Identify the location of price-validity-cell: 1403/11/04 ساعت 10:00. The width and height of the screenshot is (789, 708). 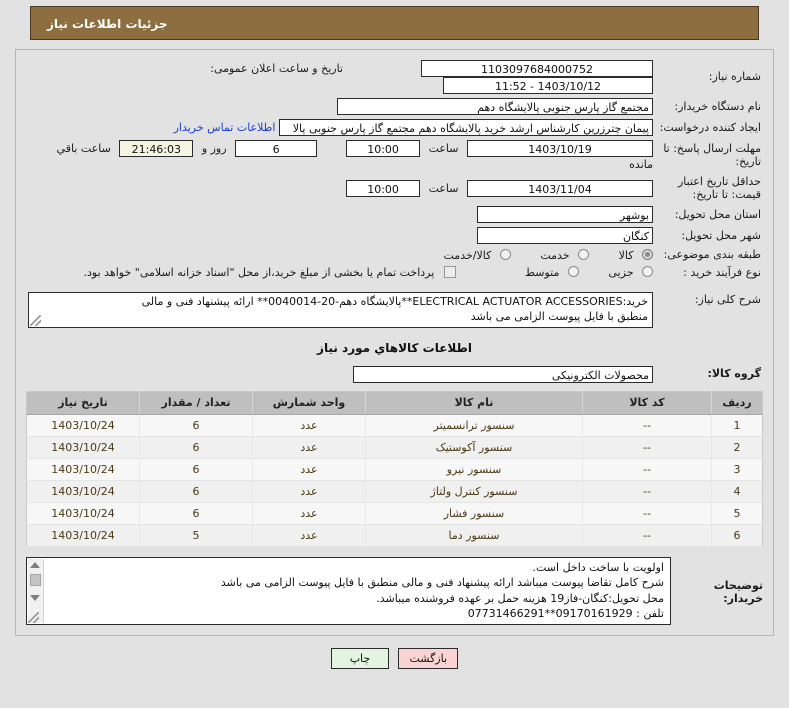
(340, 189).